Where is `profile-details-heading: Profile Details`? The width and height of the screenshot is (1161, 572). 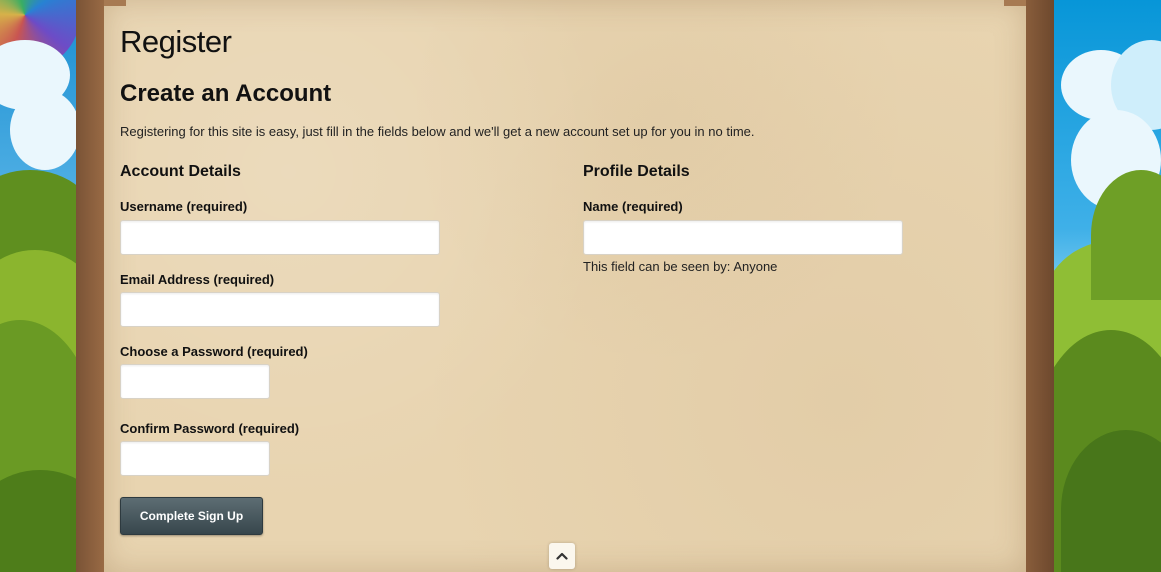
profile-details-heading: Profile Details is located at coordinates (636, 171).